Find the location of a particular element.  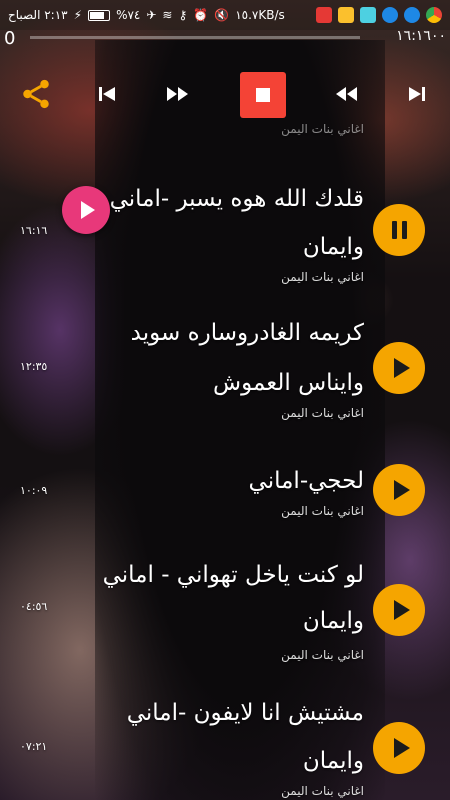

share-icon is located at coordinates (36, 94).